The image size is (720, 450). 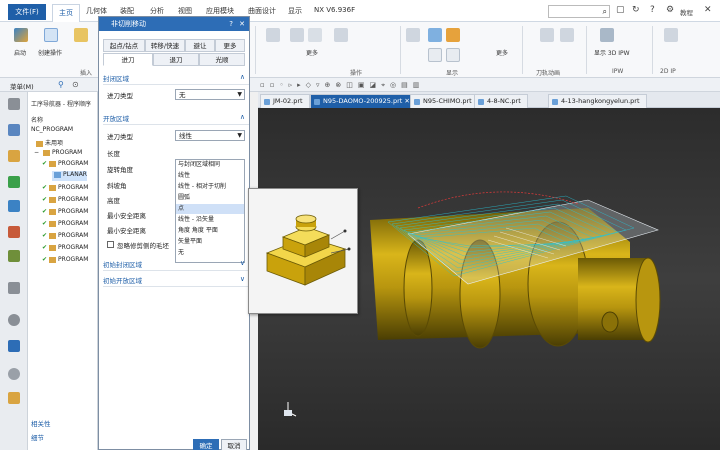 What do you see at coordinates (14, 398) in the screenshot?
I see `system-material-icon` at bounding box center [14, 398].